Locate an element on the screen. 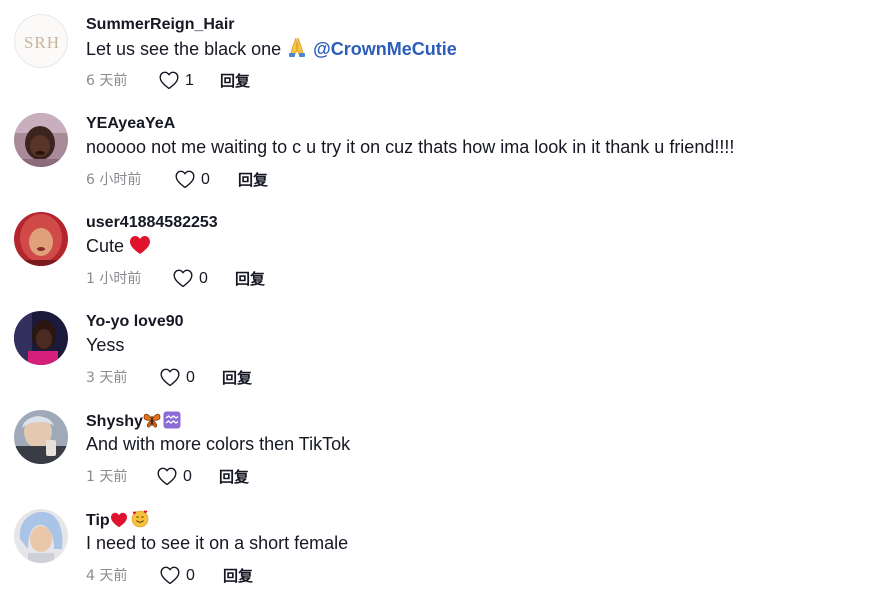 The image size is (879, 608). comment-text: I need to see it on a short female is located at coordinates (217, 543).